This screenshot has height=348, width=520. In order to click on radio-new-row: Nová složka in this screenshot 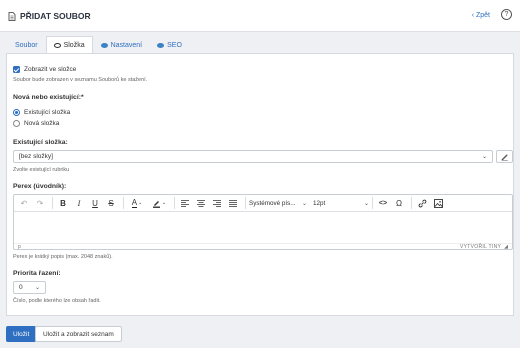, I will do `click(36, 123)`.